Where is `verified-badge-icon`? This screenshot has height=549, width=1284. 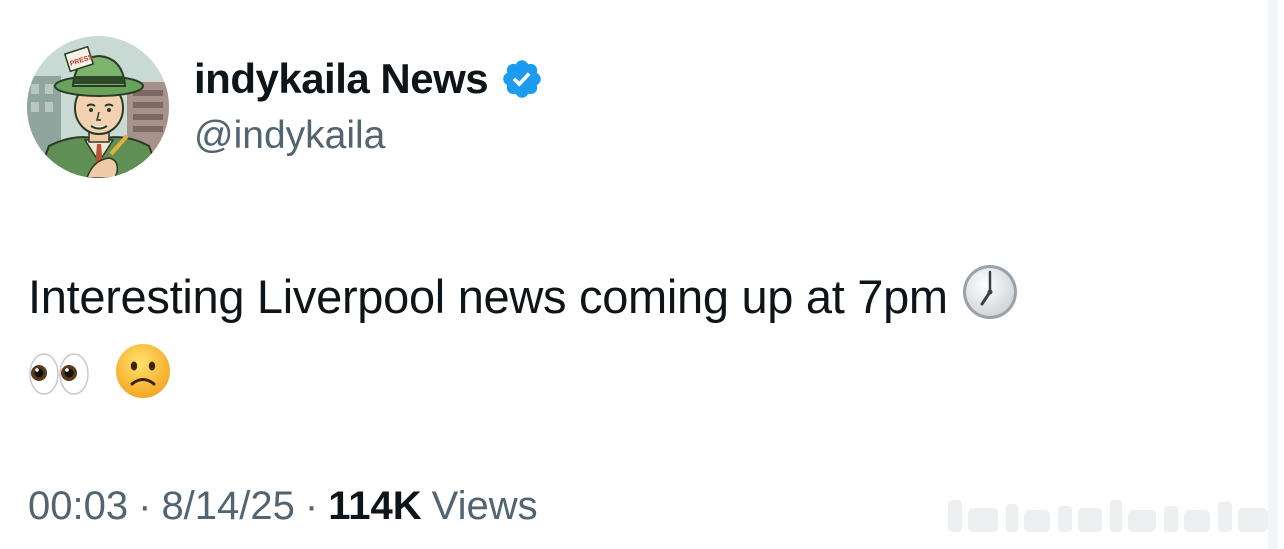
verified-badge-icon is located at coordinates (522, 79).